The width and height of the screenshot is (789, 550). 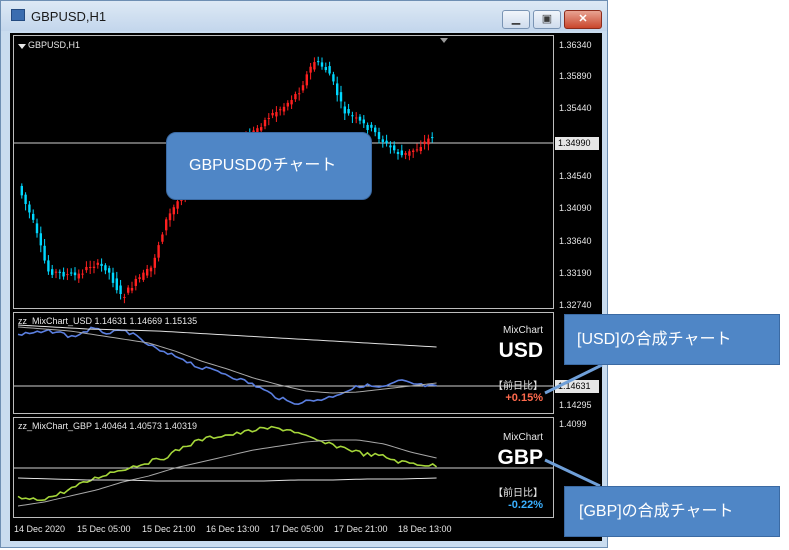 What do you see at coordinates (169, 529) in the screenshot?
I see `time-tick: 15 Dec 21:00` at bounding box center [169, 529].